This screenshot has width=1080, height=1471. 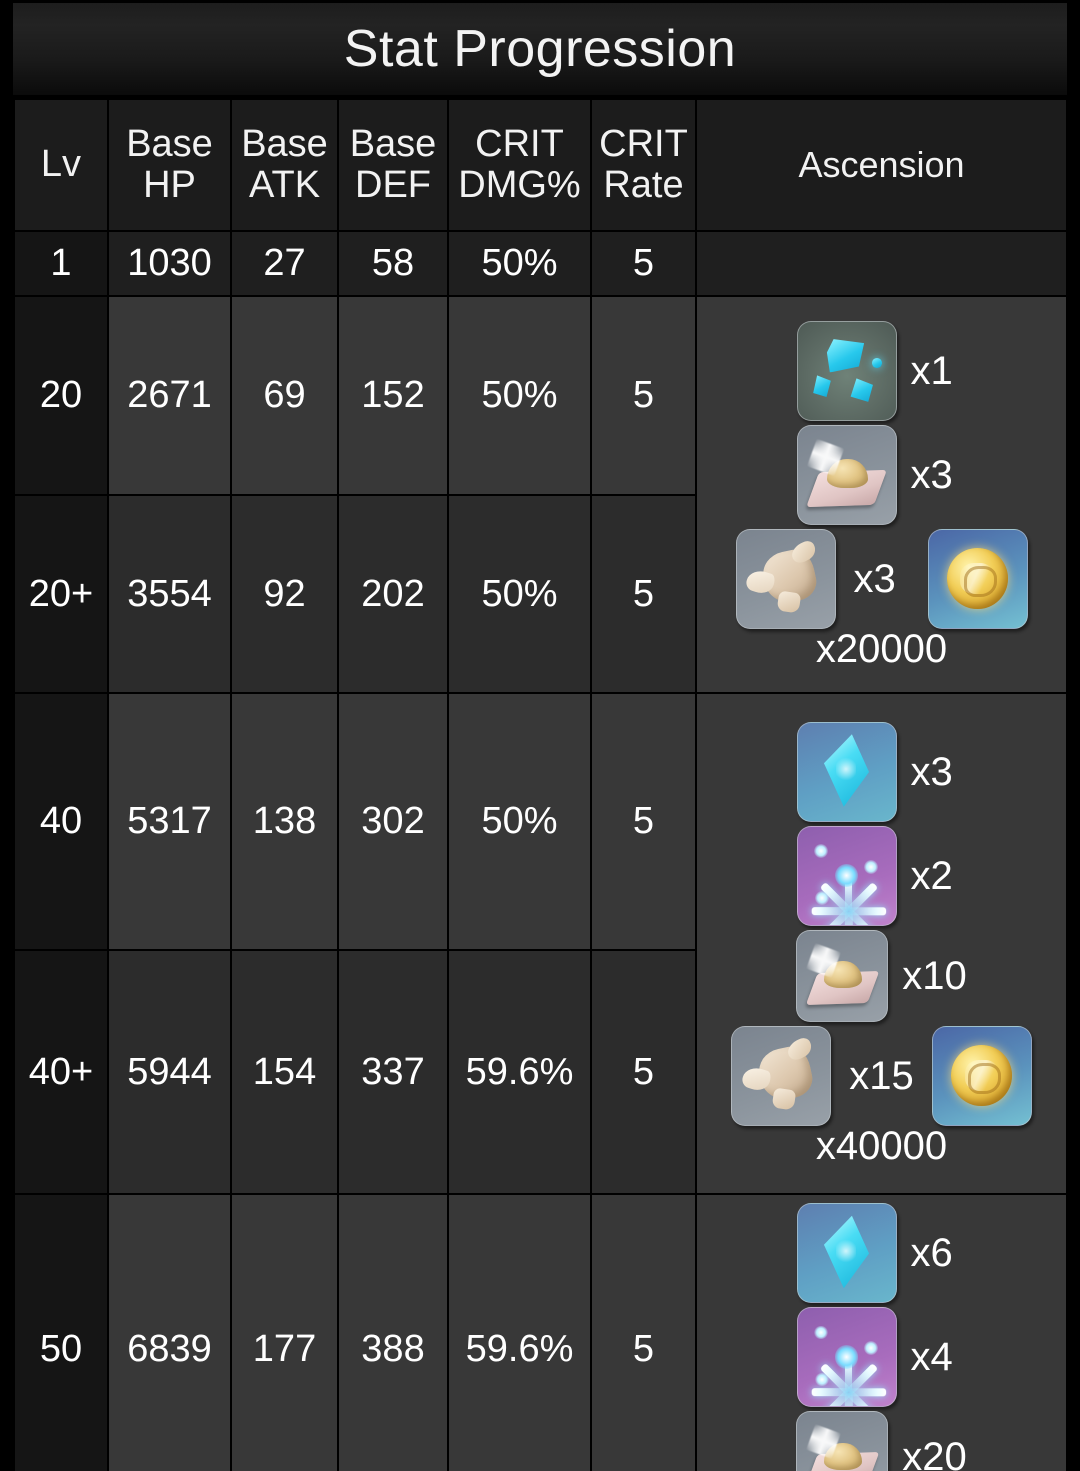 I want to click on column-header-crit-dmg: CRIT DMG%, so click(x=519, y=165).